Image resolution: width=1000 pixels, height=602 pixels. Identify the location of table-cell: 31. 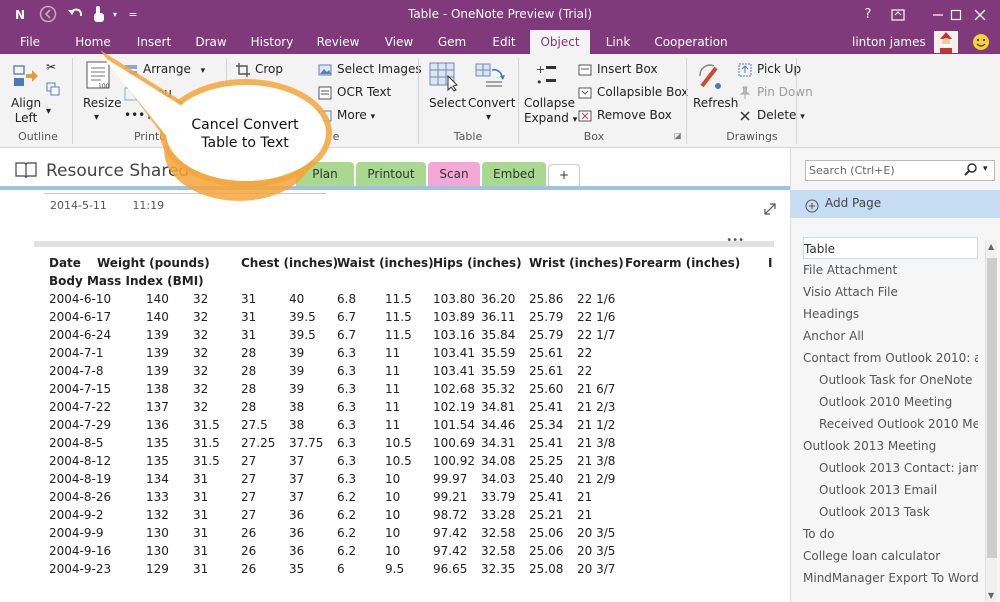
(201, 551).